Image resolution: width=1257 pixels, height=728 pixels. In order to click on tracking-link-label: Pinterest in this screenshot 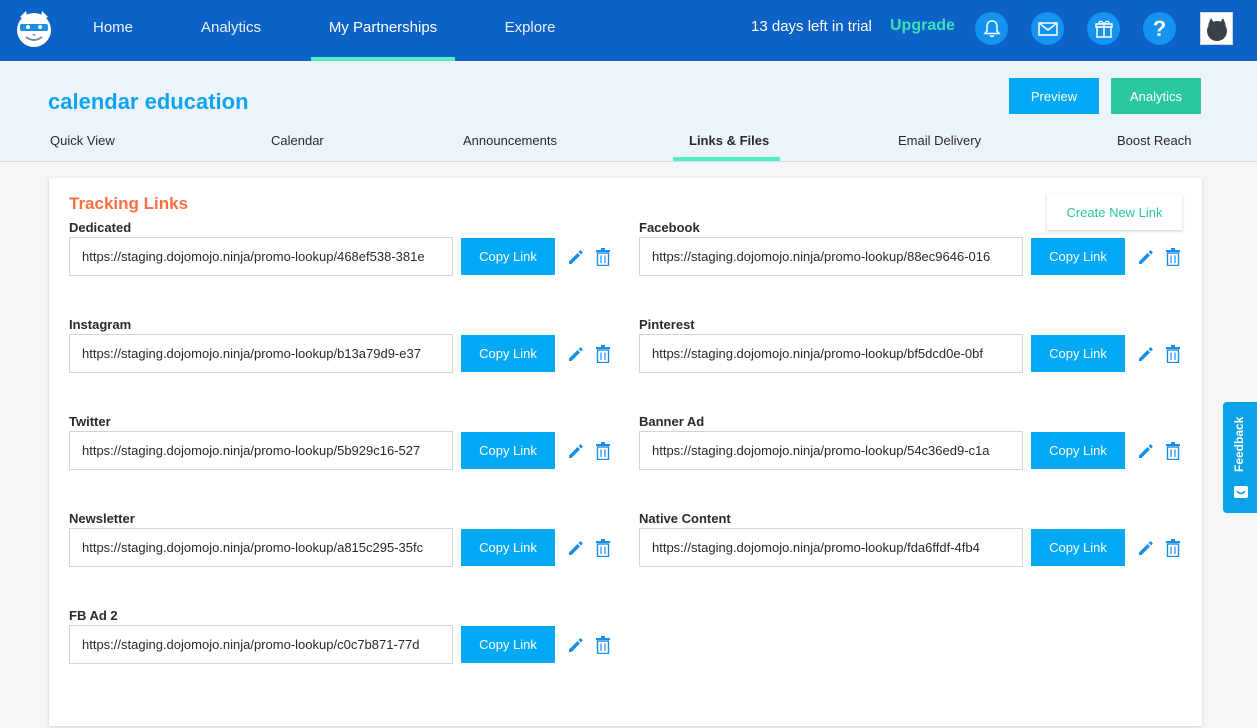, I will do `click(667, 324)`.